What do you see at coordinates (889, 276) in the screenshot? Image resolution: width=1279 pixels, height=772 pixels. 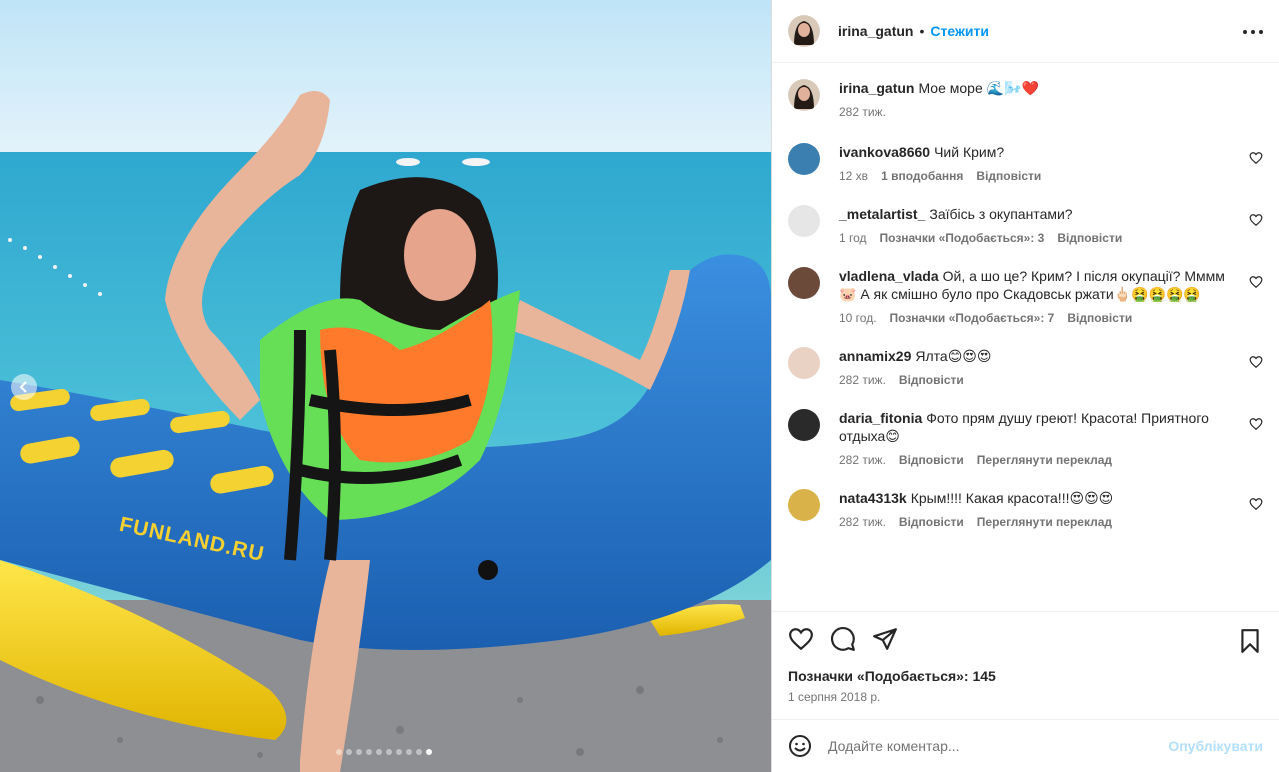 I see `commenter-username: vladlena_vlada` at bounding box center [889, 276].